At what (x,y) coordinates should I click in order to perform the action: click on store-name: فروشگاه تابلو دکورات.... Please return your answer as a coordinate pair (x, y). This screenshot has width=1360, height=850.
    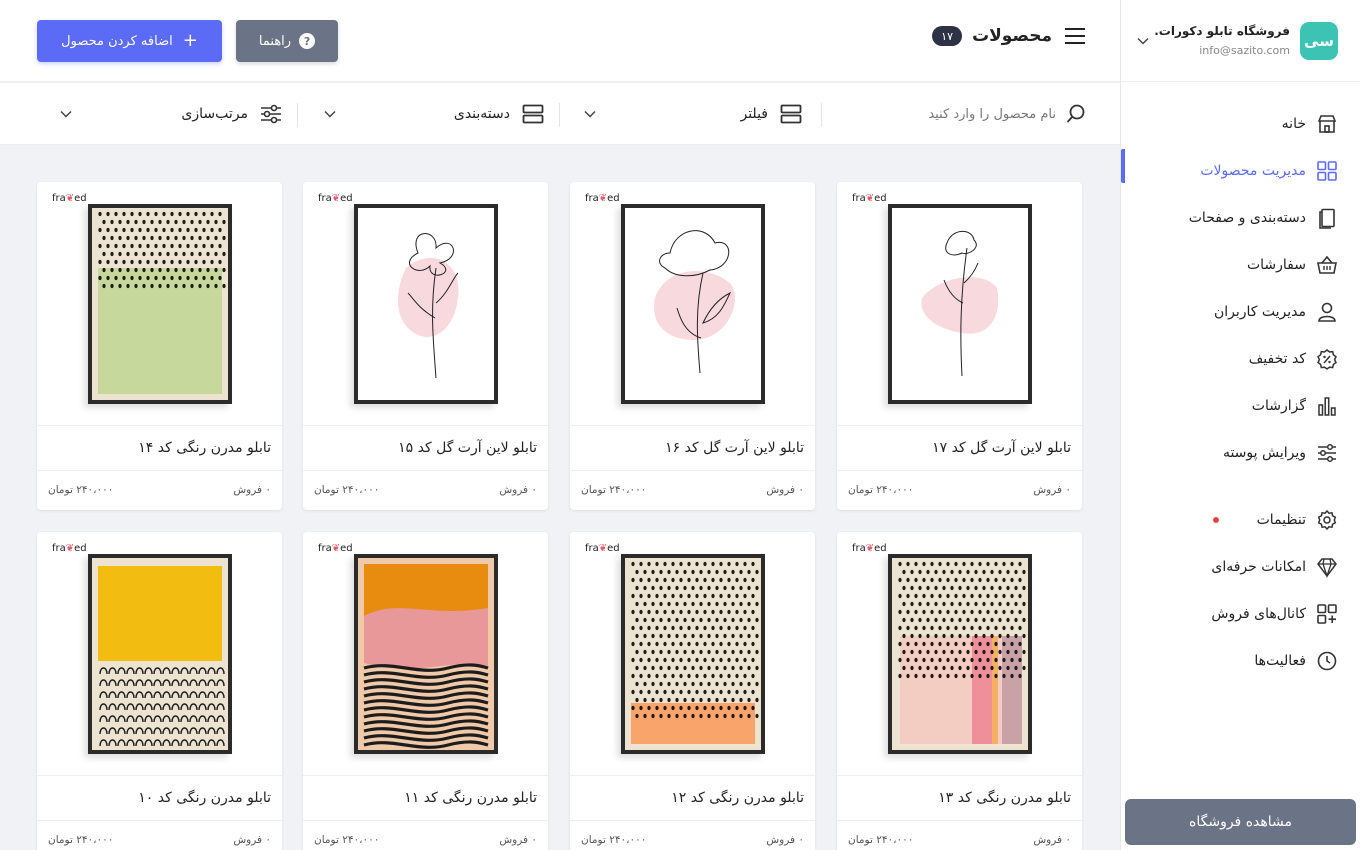
    Looking at the image, I should click on (1221, 31).